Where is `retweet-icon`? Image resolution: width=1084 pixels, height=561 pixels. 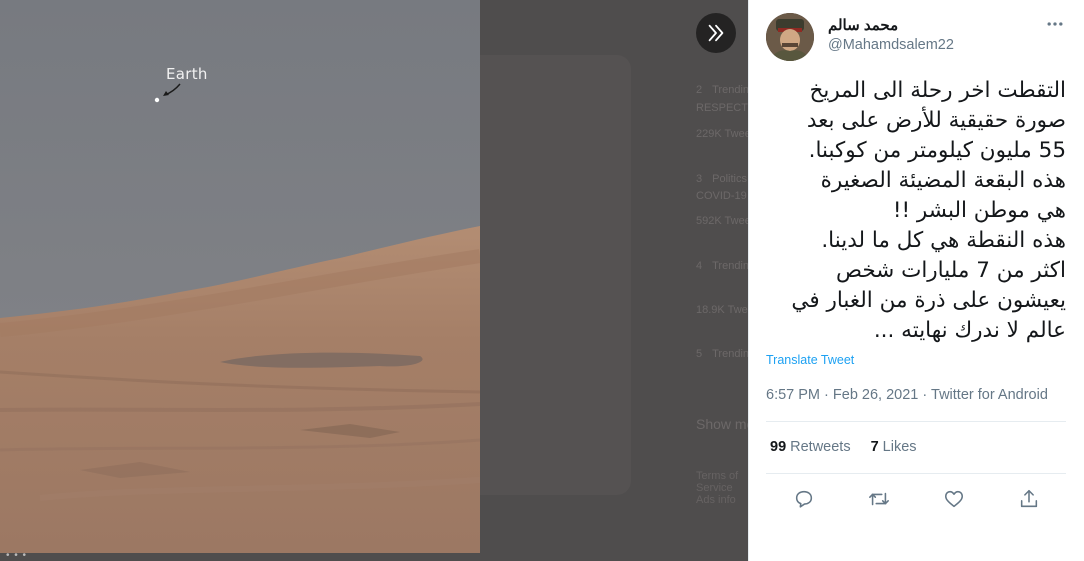
retweet-icon is located at coordinates (878, 499).